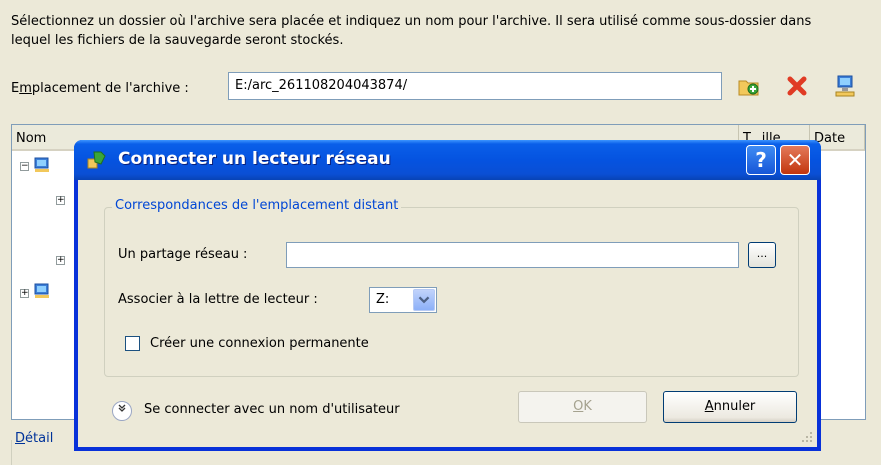 The image size is (881, 465). What do you see at coordinates (512, 255) in the screenshot?
I see `network-share-input` at bounding box center [512, 255].